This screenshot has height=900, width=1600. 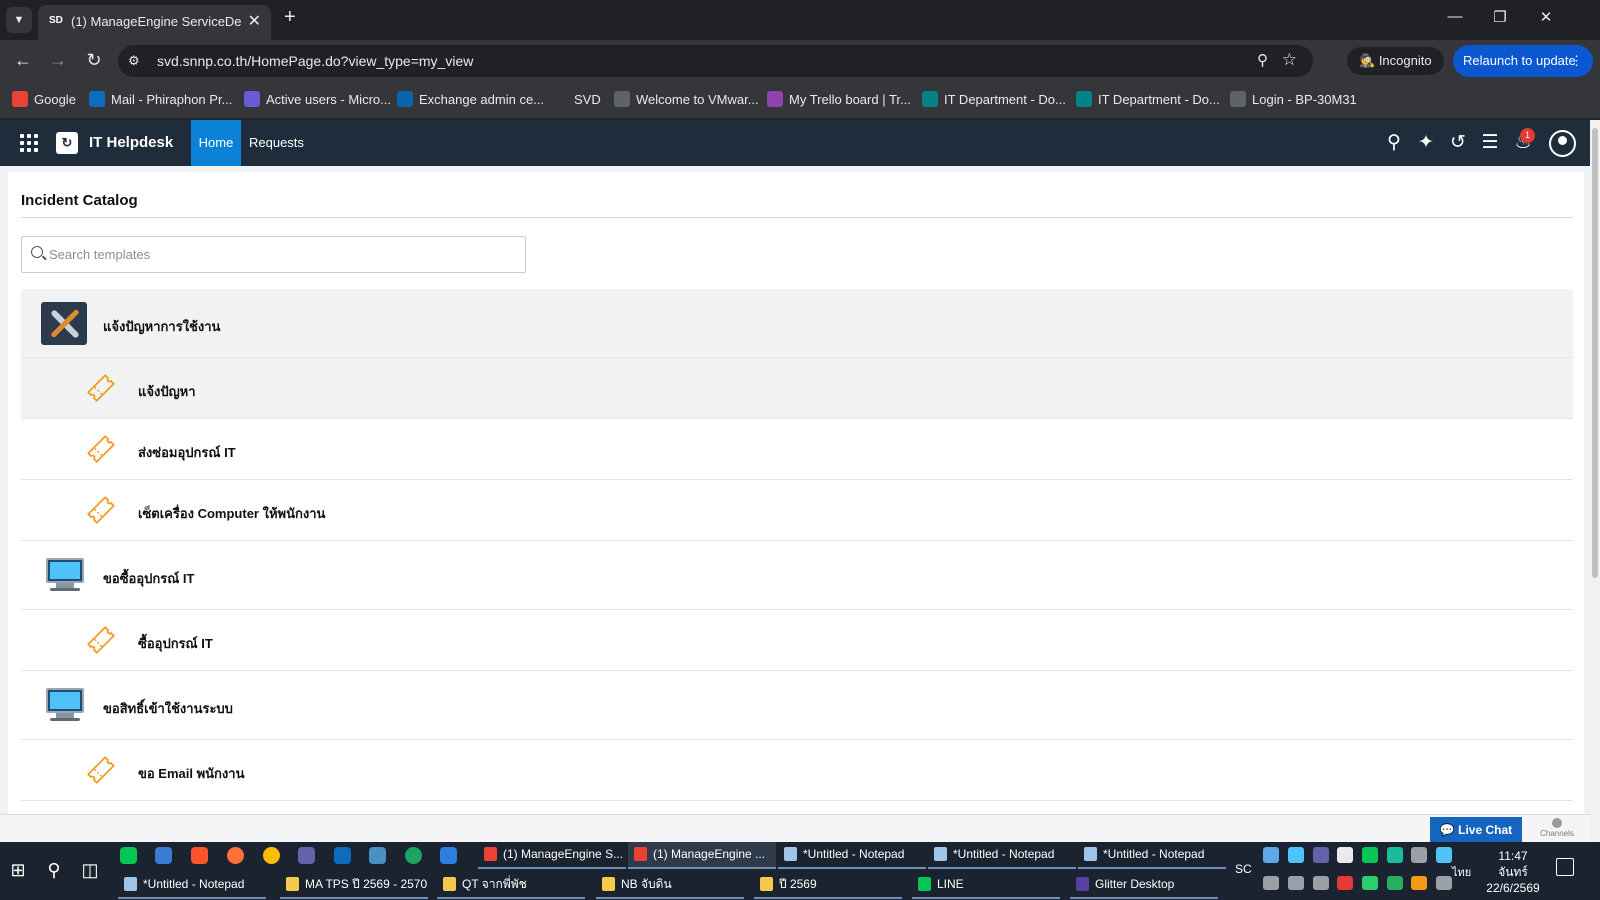 I want to click on chrome-icon, so click(x=271, y=855).